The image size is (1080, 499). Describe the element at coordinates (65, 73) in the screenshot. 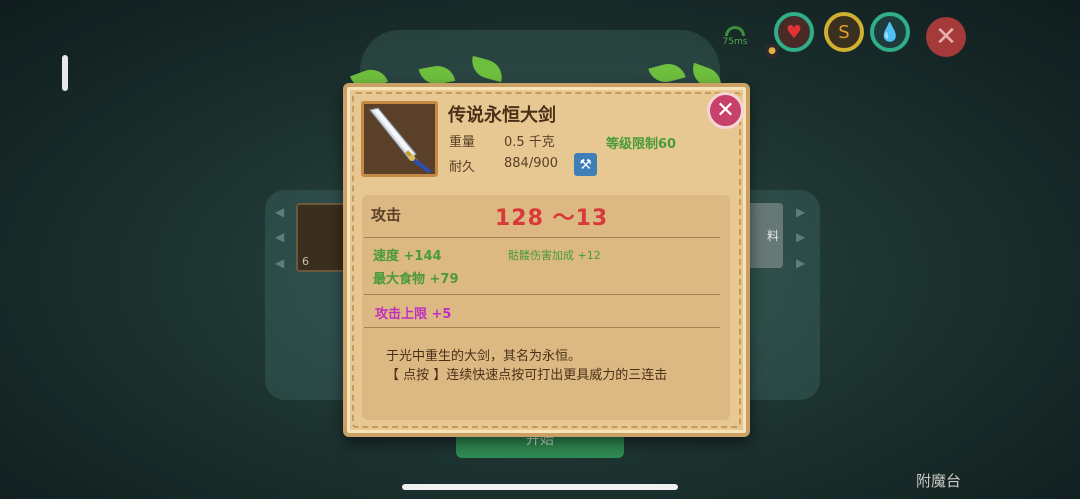

I see `side-menu-handle` at that location.